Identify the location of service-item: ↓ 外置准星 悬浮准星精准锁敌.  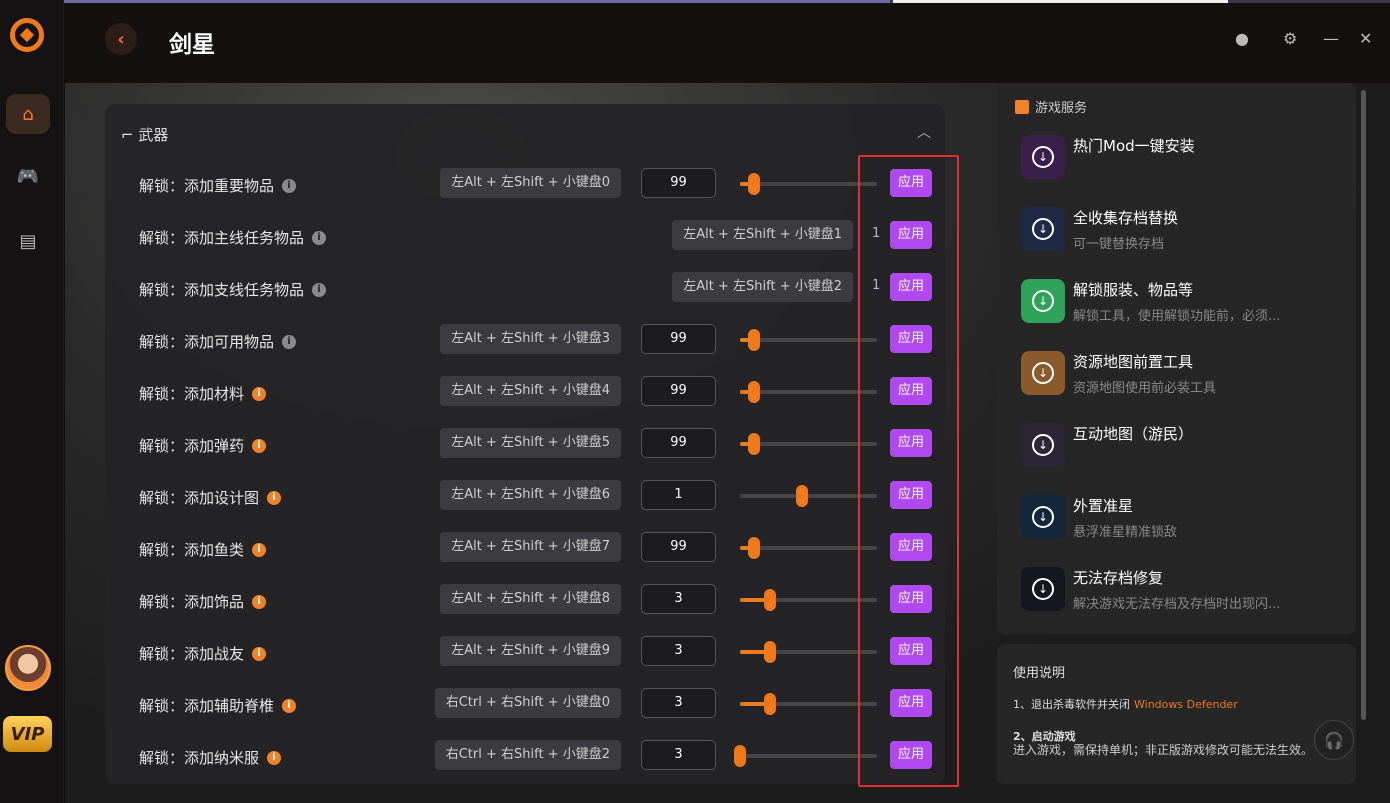
(1186, 525).